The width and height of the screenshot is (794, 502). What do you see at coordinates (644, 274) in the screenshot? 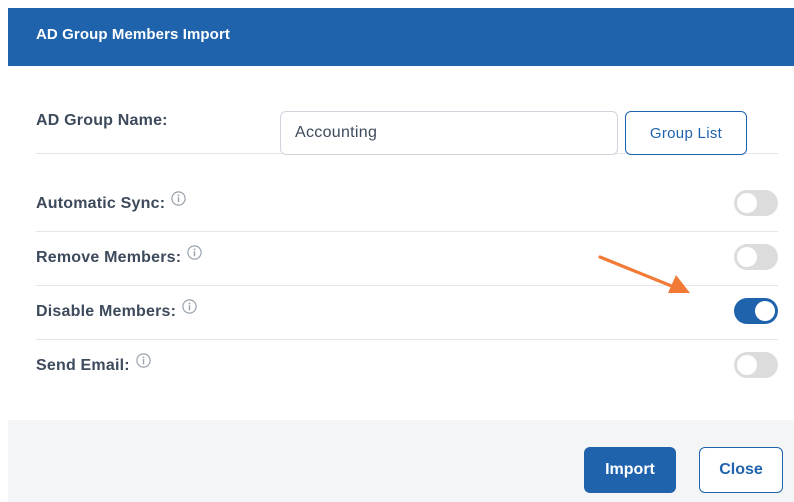
I see `annotation-arrow-icon` at bounding box center [644, 274].